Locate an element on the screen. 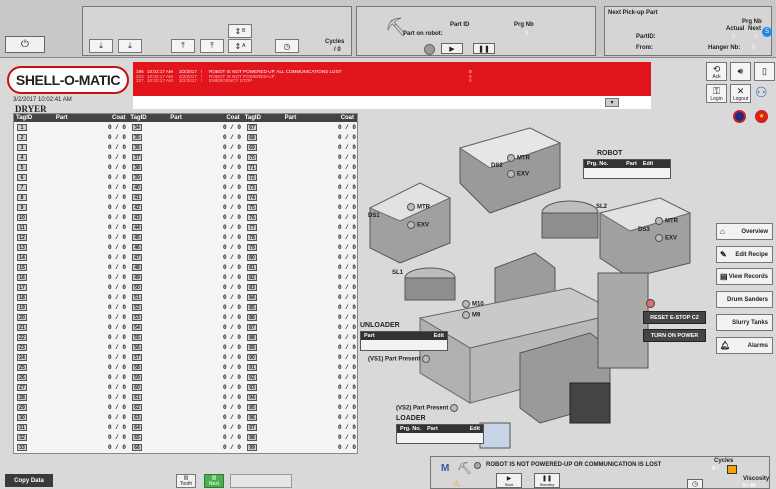 This screenshot has height=489, width=776. tag-id: 28 is located at coordinates (22, 397).